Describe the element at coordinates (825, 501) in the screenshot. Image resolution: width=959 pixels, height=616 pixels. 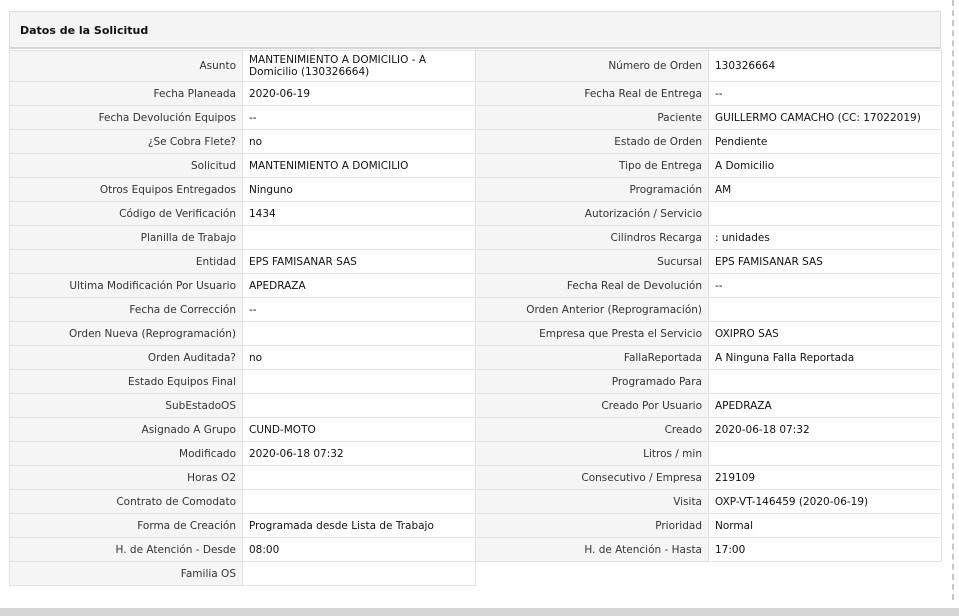
I see `field-value: OXP-VT-146459 (2020-06-19)` at that location.